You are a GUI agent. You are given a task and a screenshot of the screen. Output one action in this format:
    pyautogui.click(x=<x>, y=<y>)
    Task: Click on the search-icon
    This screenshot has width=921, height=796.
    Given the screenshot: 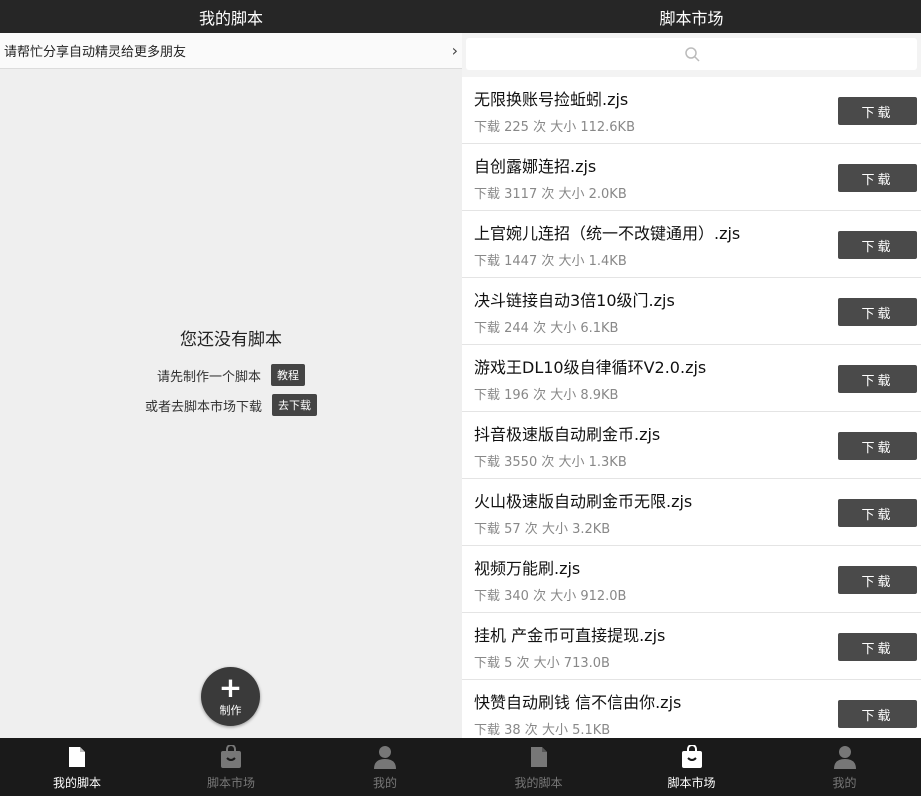 What is the action you would take?
    pyautogui.click(x=692, y=54)
    